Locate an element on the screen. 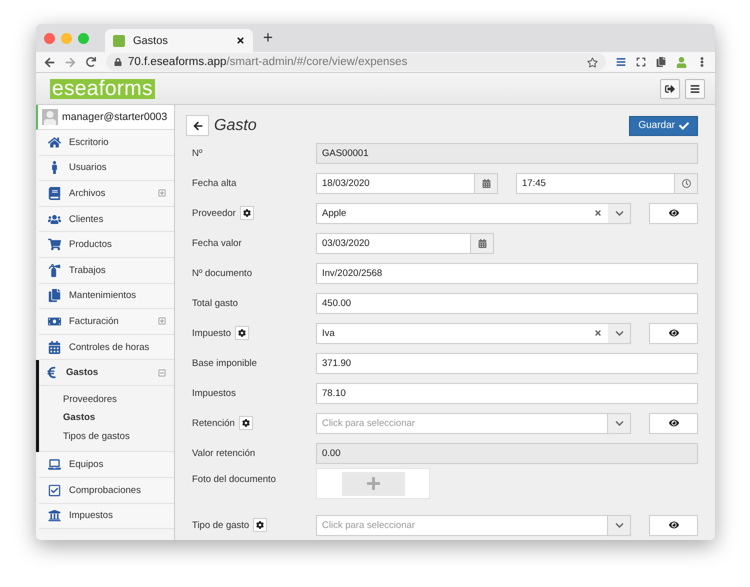 This screenshot has width=750, height=587. sidebar-subitem: Tipos de gastos is located at coordinates (106, 436).